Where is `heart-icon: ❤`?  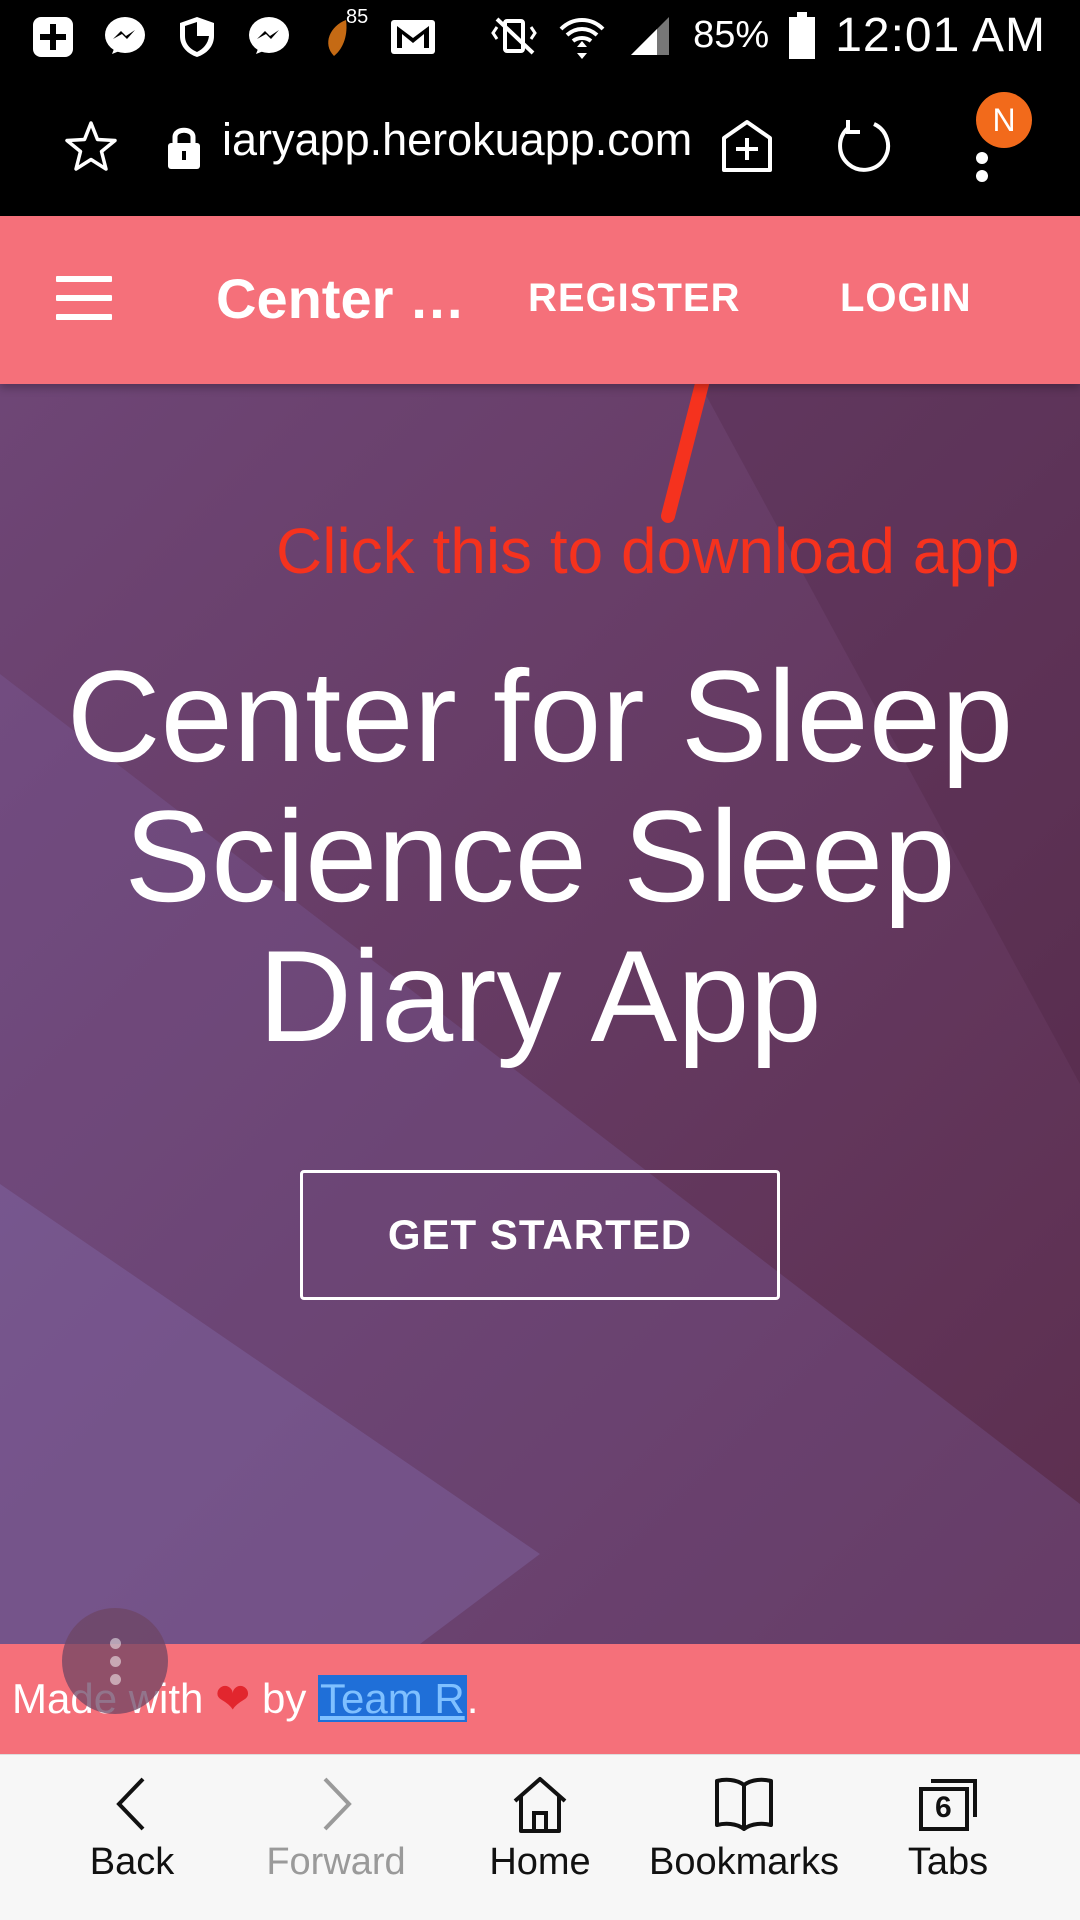
heart-icon: ❤ is located at coordinates (233, 1698).